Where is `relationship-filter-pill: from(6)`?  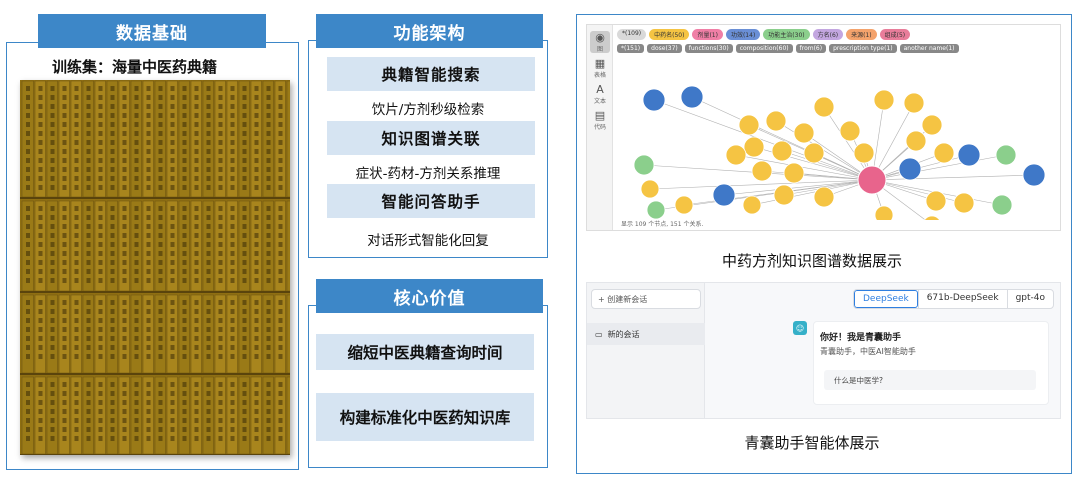
relationship-filter-pill: from(6) is located at coordinates (811, 48).